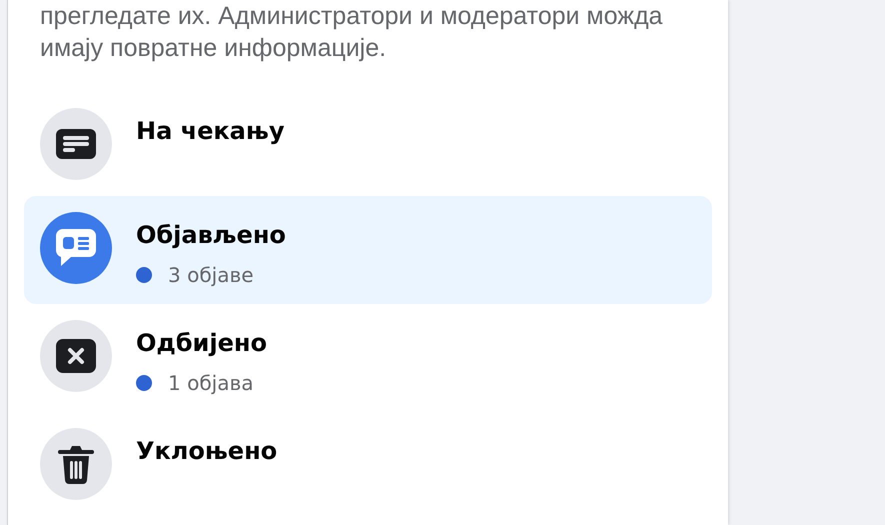  I want to click on status-title: На чекању, so click(210, 131).